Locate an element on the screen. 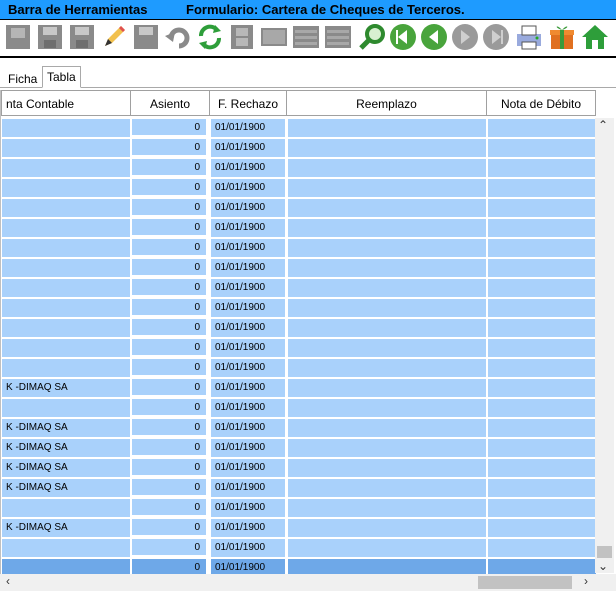 This screenshot has height=591, width=616. disk-icon is located at coordinates (146, 37).